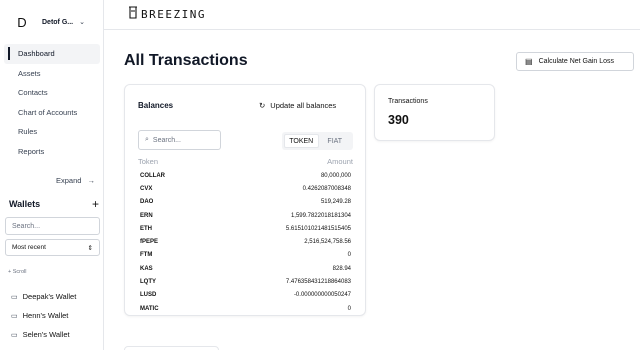  Describe the element at coordinates (327, 242) in the screenshot. I see `amount-cell: 2,516,524,758.56` at that location.